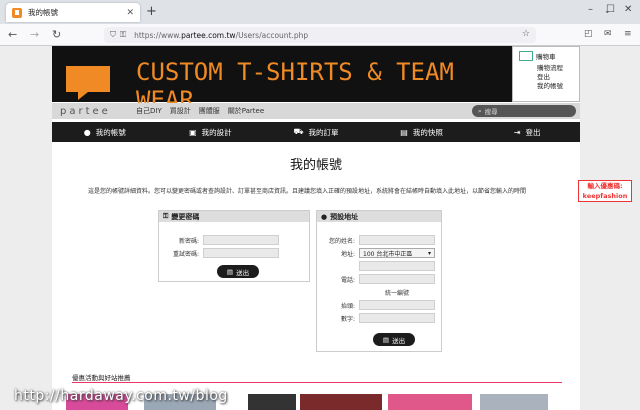 The image size is (640, 410). Describe the element at coordinates (101, 378) in the screenshot. I see `promo-section-title: 優惠活動與好站推薦` at that location.